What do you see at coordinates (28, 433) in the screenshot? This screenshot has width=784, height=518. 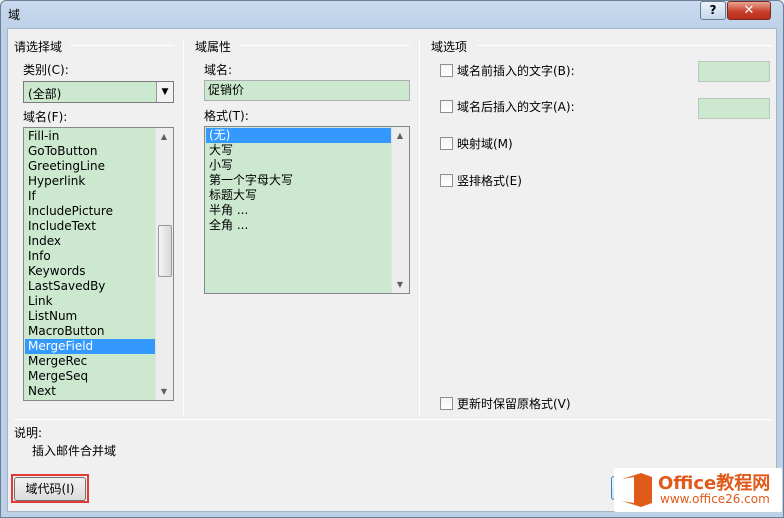 I see `description-label: 说明:` at bounding box center [28, 433].